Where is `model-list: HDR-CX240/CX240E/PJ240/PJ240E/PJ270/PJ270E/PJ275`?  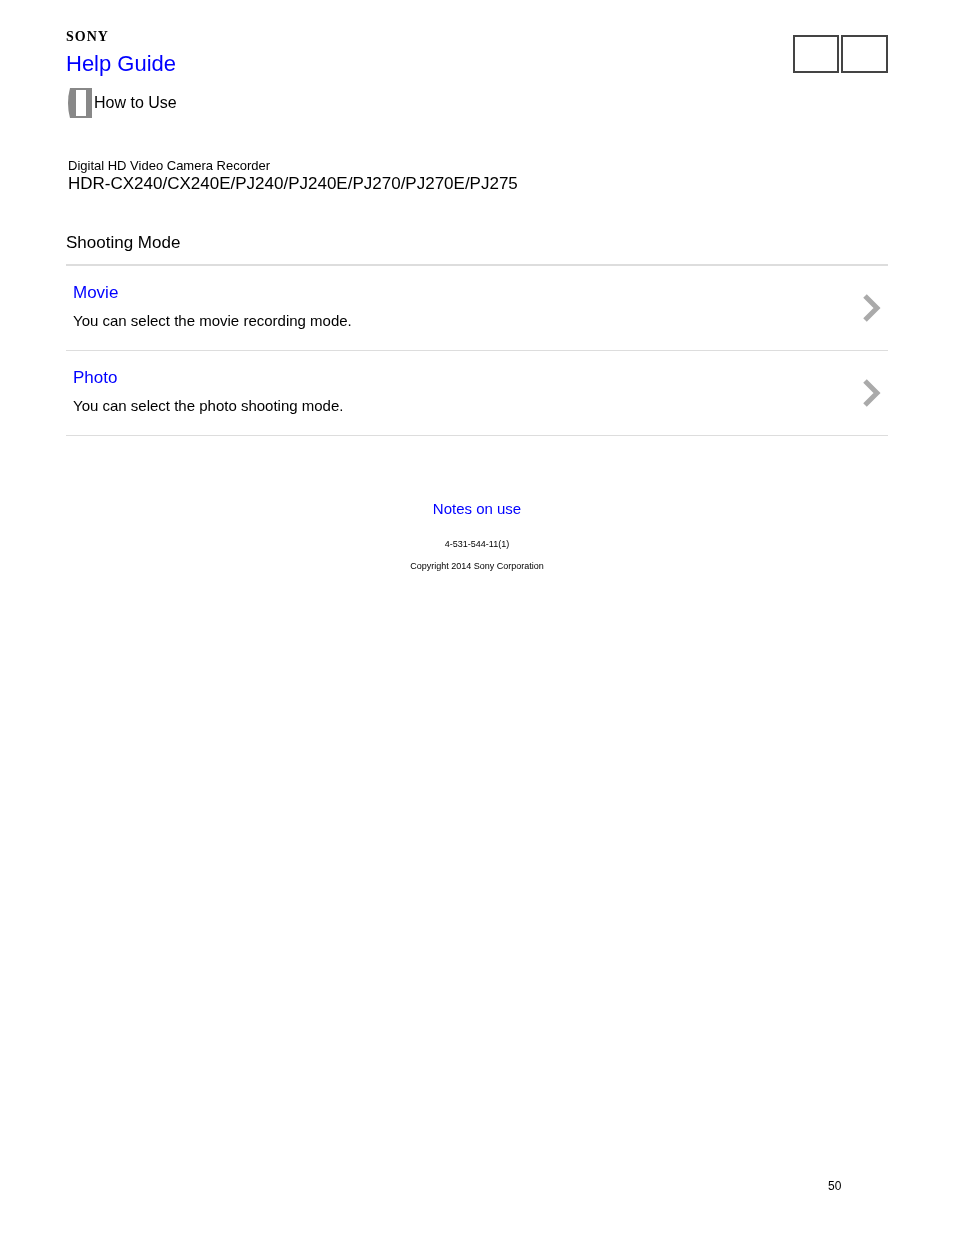 model-list: HDR-CX240/CX240E/PJ240/PJ240E/PJ270/PJ270E/PJ275 is located at coordinates (478, 184).